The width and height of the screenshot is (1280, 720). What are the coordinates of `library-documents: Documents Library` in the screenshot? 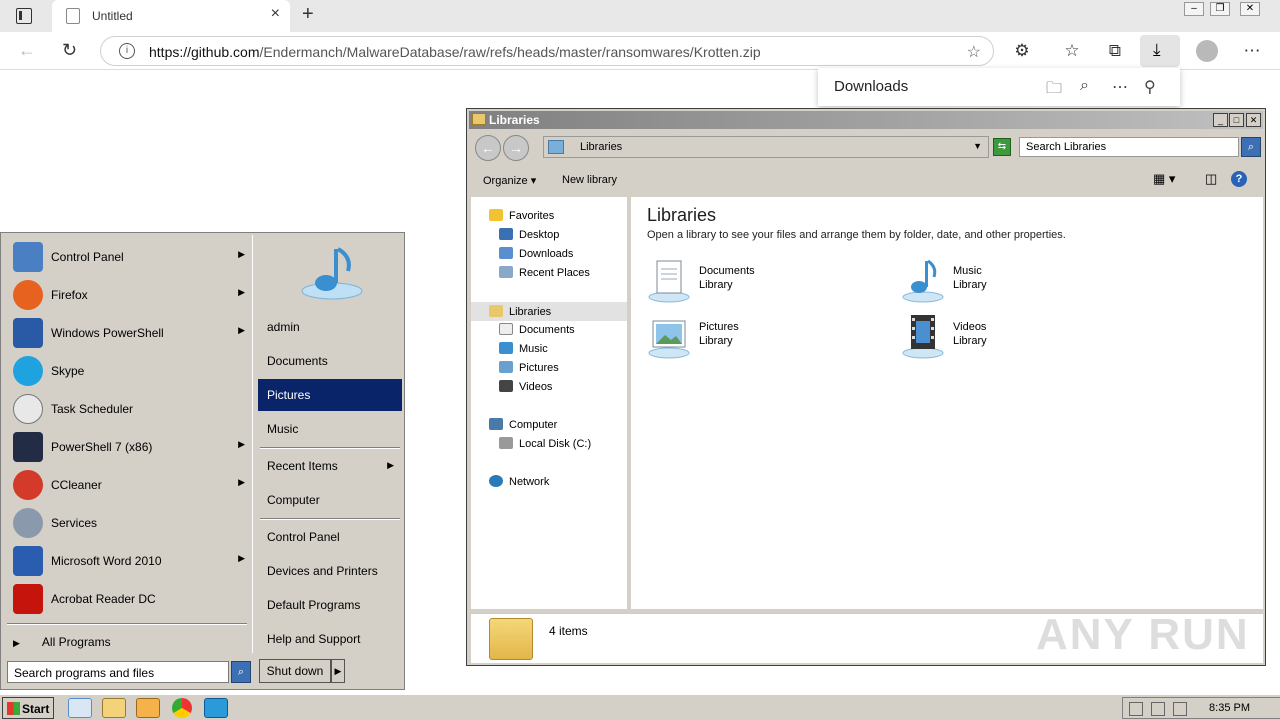 It's located at (757, 282).